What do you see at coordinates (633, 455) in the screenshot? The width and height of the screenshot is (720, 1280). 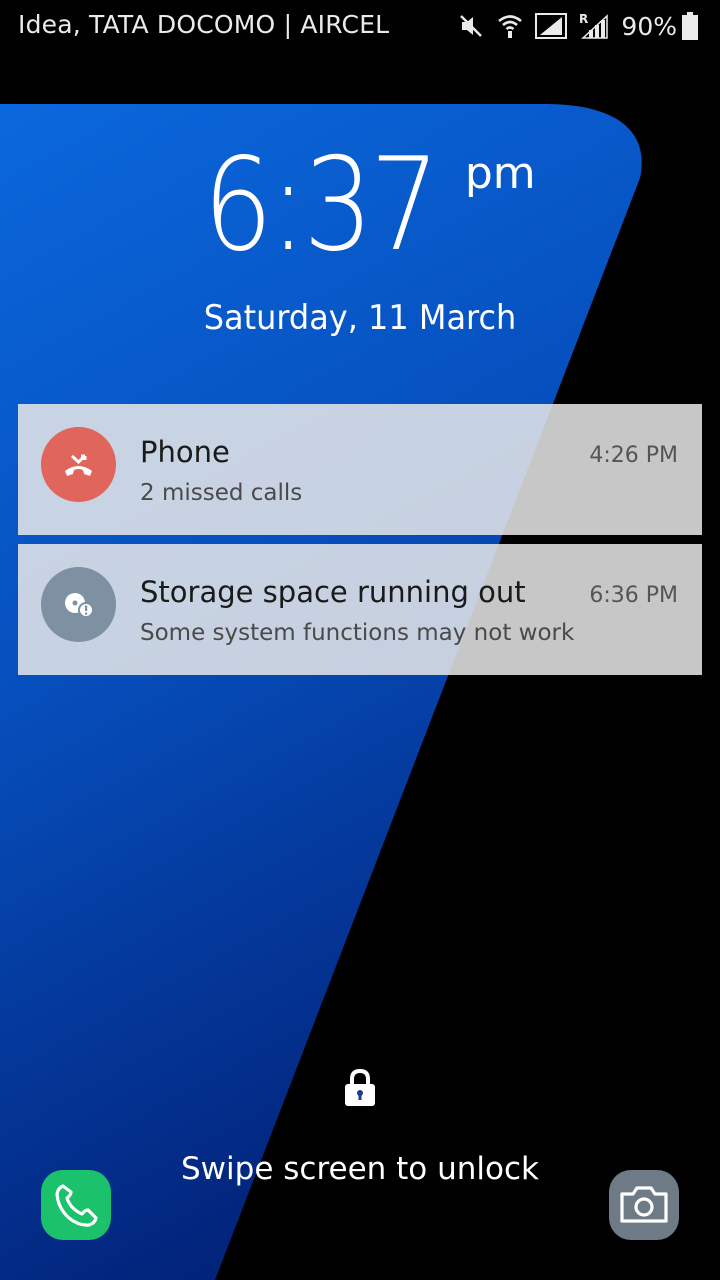 I see `notification-time: 4:26 PM` at bounding box center [633, 455].